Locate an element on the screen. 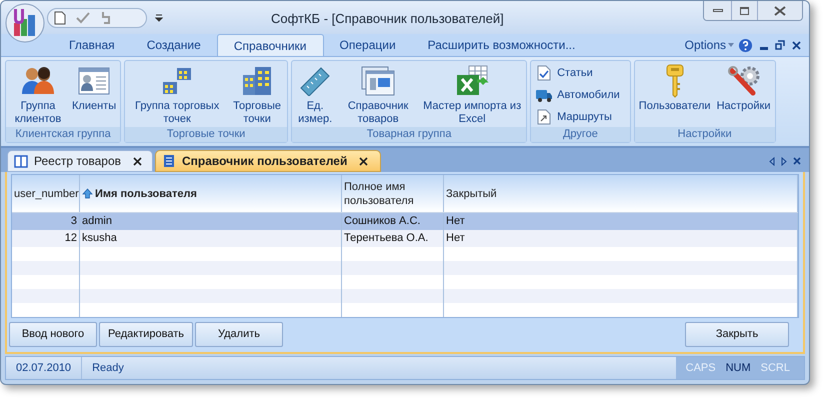 Image resolution: width=825 pixels, height=400 pixels. status-date: 02.07.2010 is located at coordinates (44, 368).